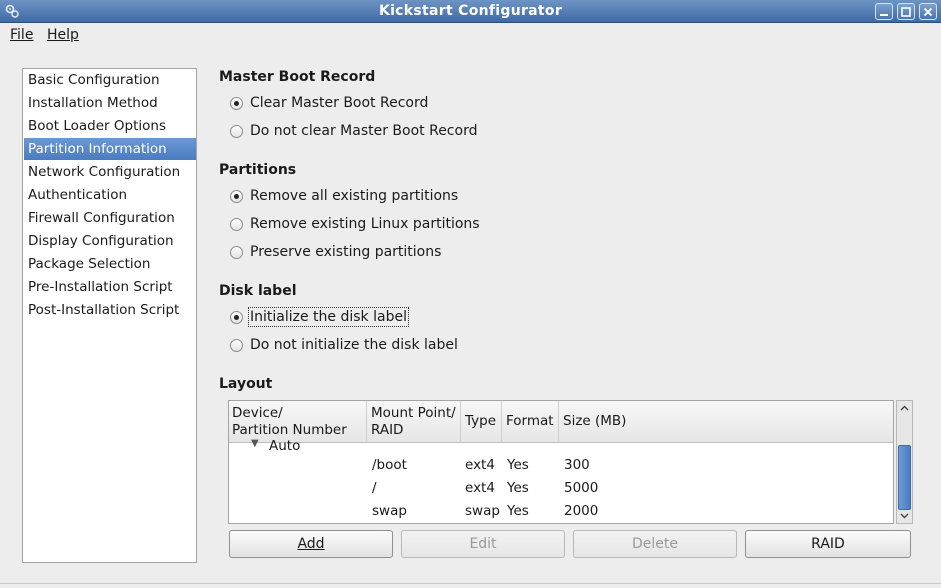  What do you see at coordinates (470, 585) in the screenshot?
I see `window-bottom-edge` at bounding box center [470, 585].